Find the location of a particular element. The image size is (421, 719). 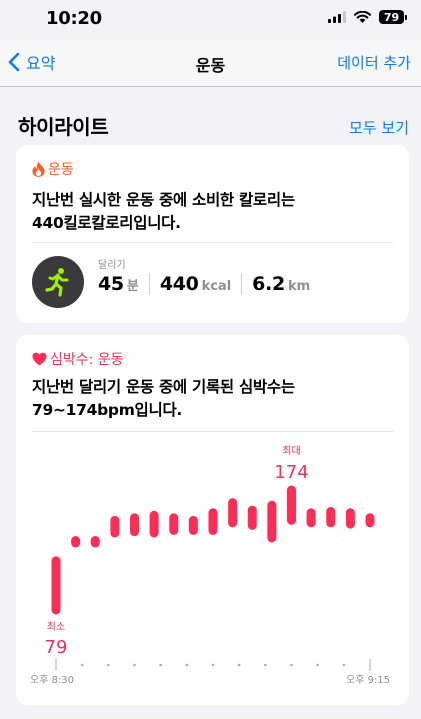

workout-headline-line1: 지난번 실시한 운동 중에 소비한 칼로리는 is located at coordinates (163, 200).